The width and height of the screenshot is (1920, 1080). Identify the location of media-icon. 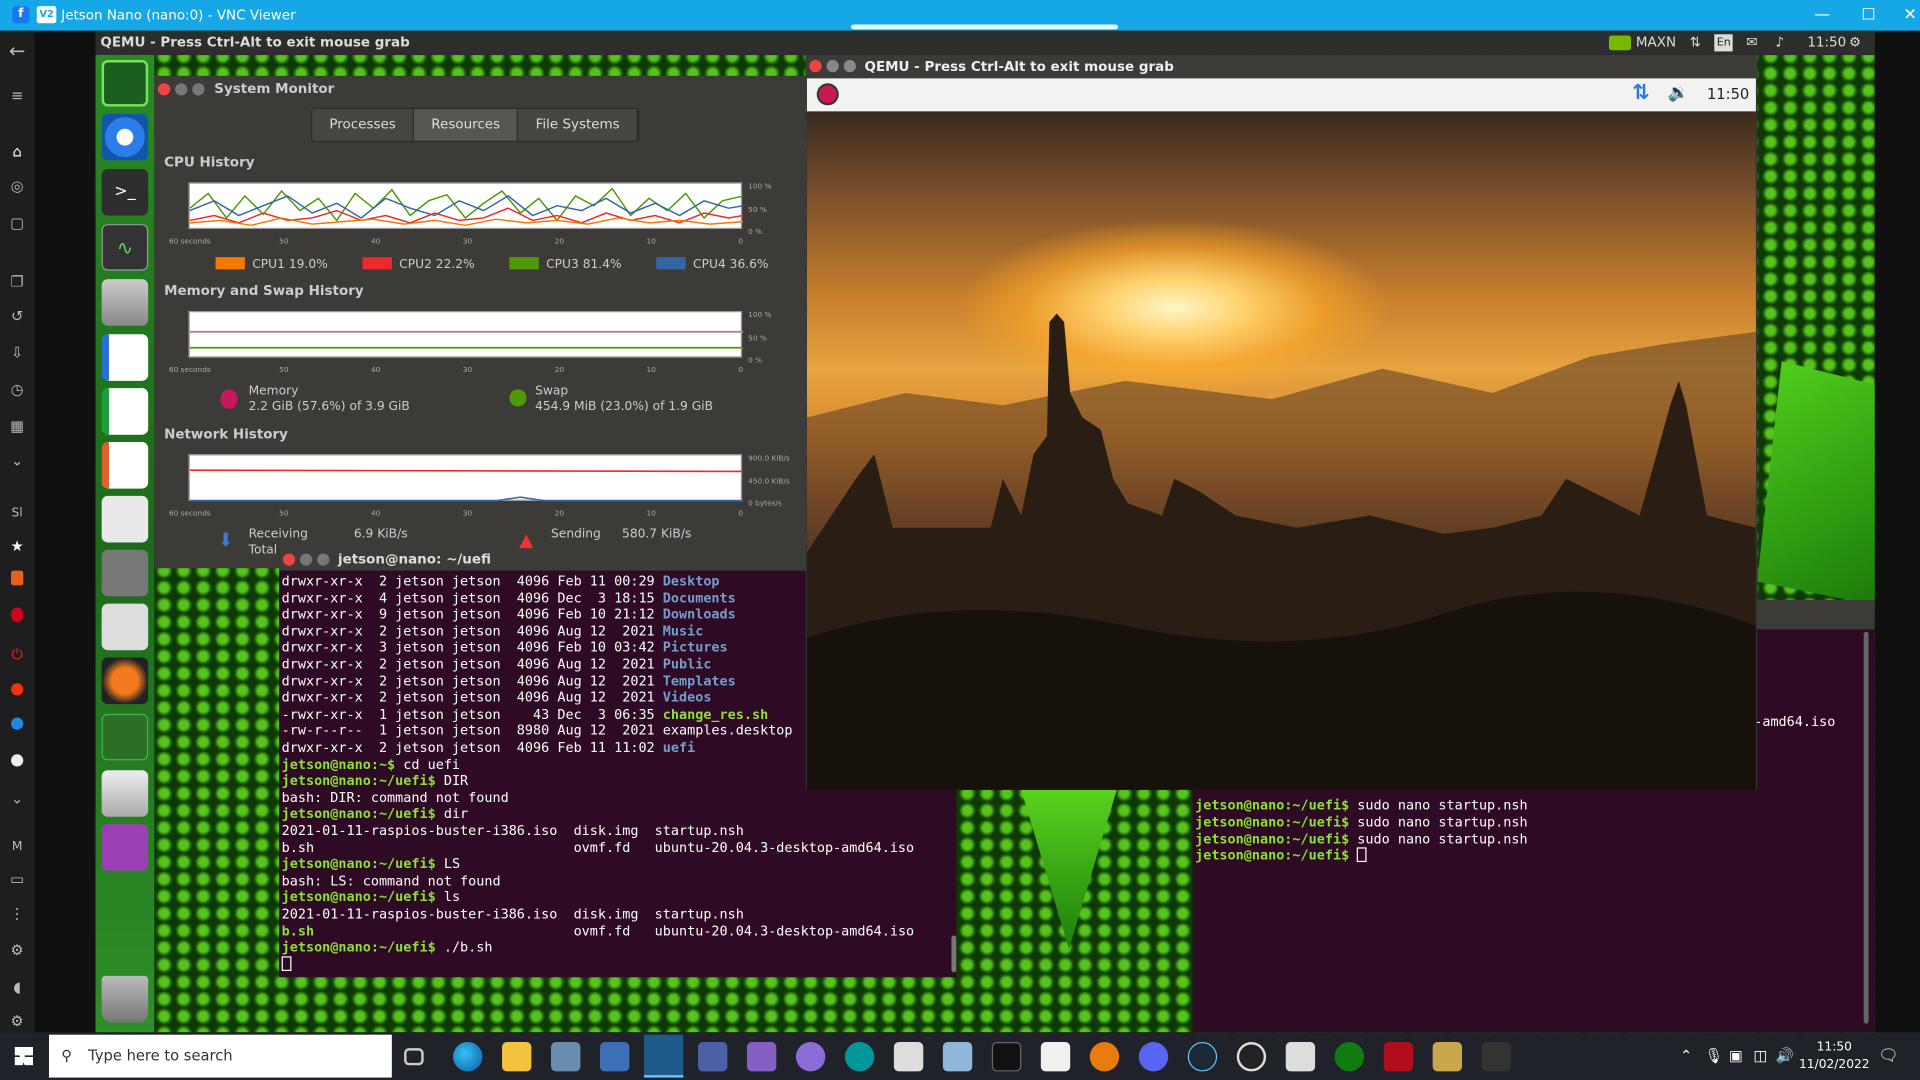
(125, 847).